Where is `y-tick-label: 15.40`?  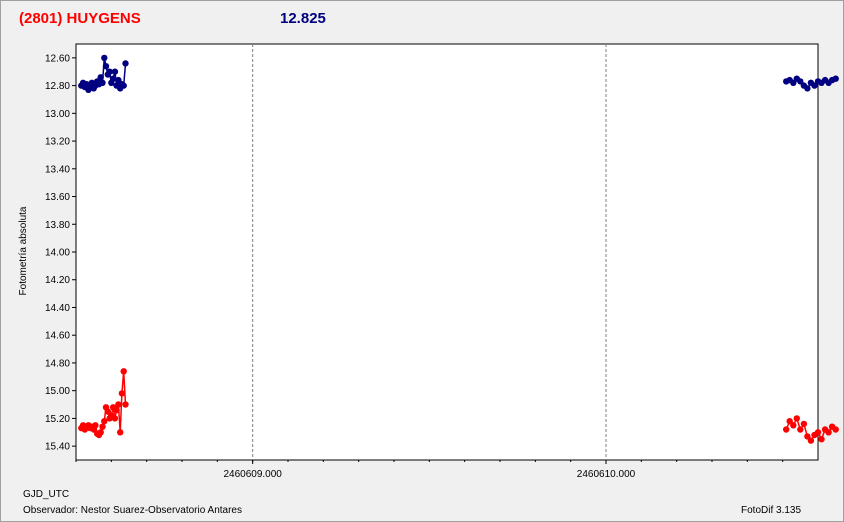 y-tick-label: 15.40 is located at coordinates (57, 447).